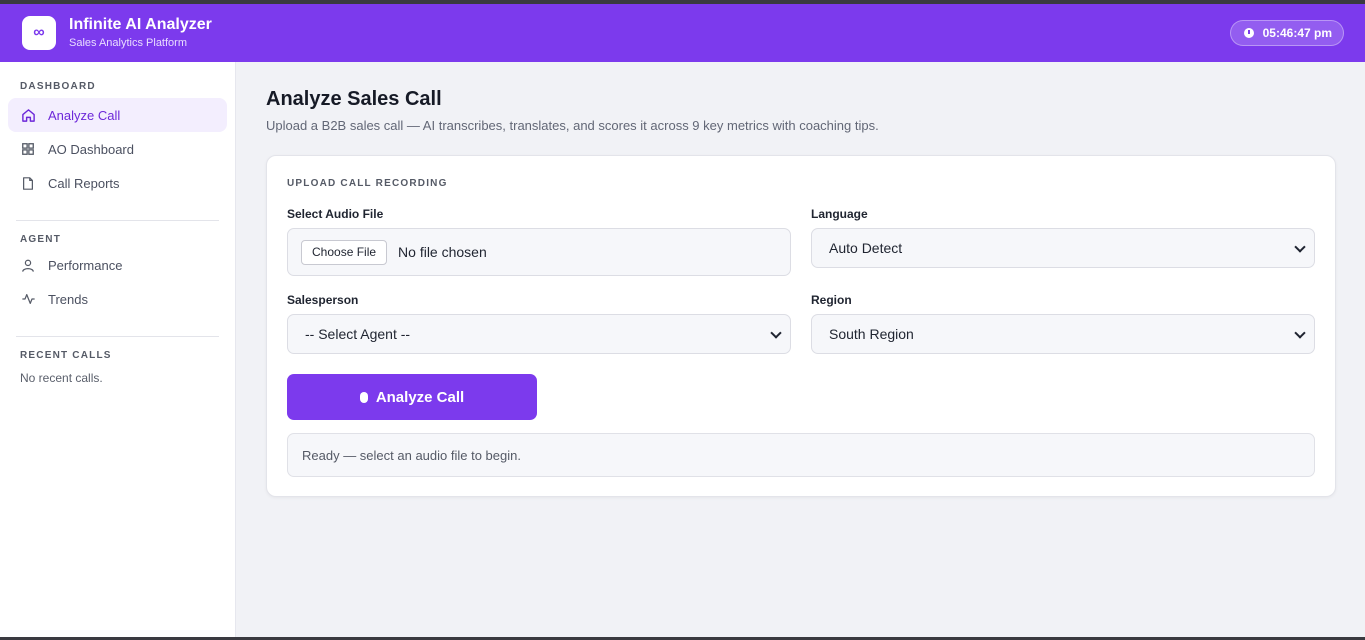 This screenshot has width=1365, height=640. What do you see at coordinates (539, 334) in the screenshot?
I see `salesperson-select: -- Select Agent --` at bounding box center [539, 334].